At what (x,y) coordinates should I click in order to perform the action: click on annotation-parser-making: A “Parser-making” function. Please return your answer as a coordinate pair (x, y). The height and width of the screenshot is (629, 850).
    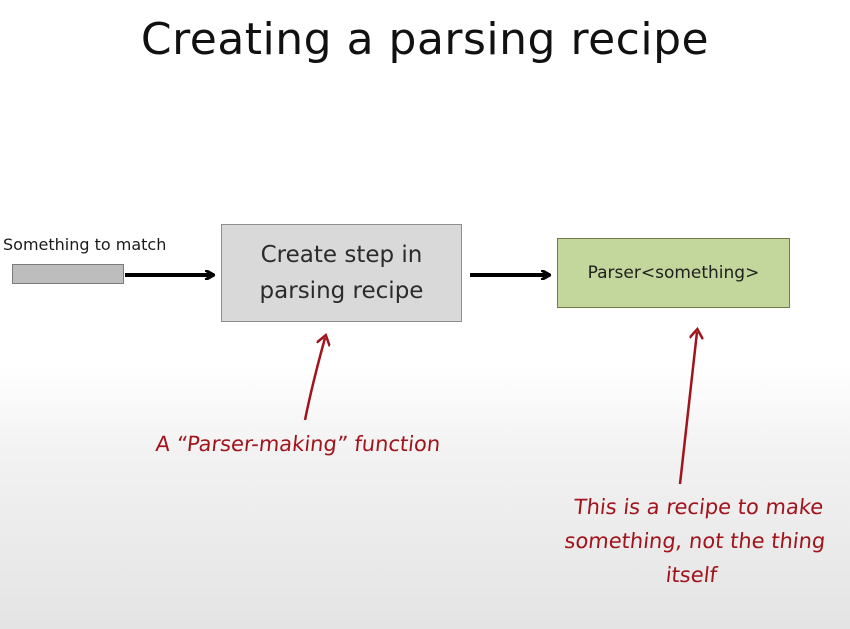
    Looking at the image, I should click on (298, 444).